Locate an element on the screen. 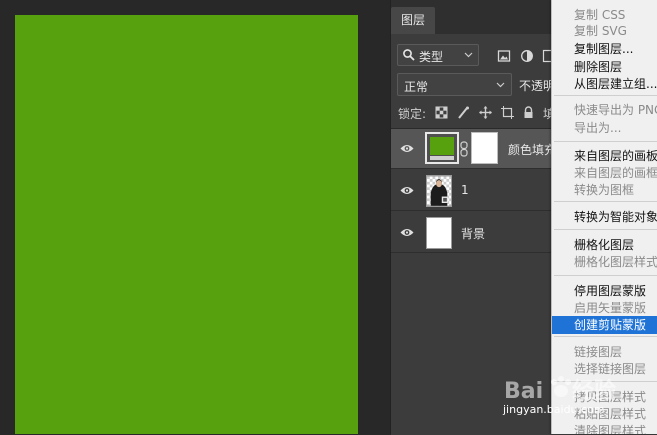 Image resolution: width=657 pixels, height=435 pixels. fill-slider-icon is located at coordinates (442, 158).